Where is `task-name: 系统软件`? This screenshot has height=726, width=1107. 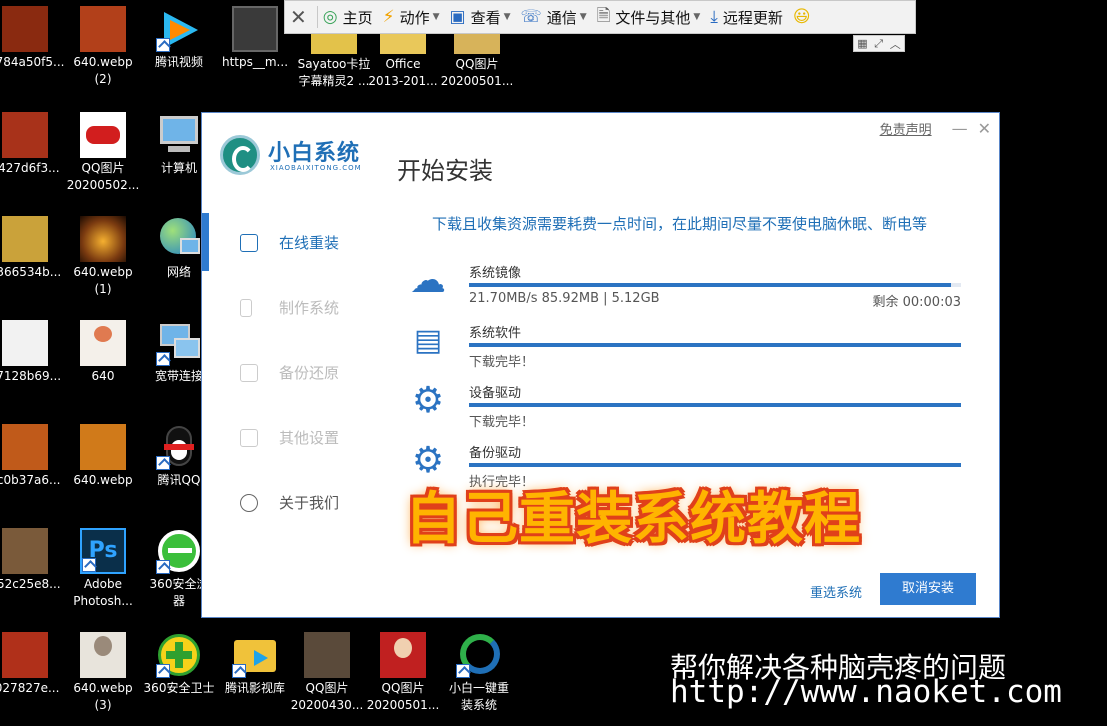 task-name: 系统软件 is located at coordinates (495, 333).